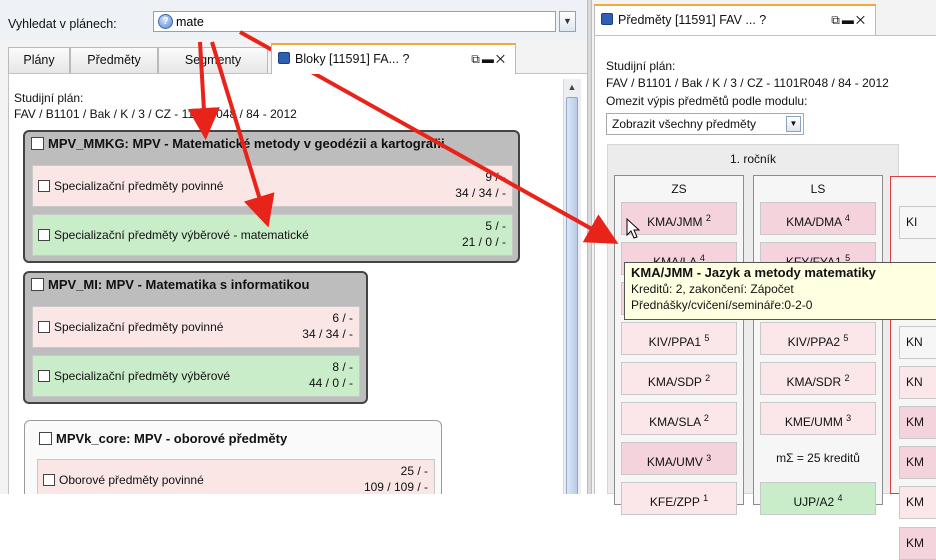 This screenshot has width=936, height=560. I want to click on course-tile: KFE/ZPP 1, so click(679, 498).